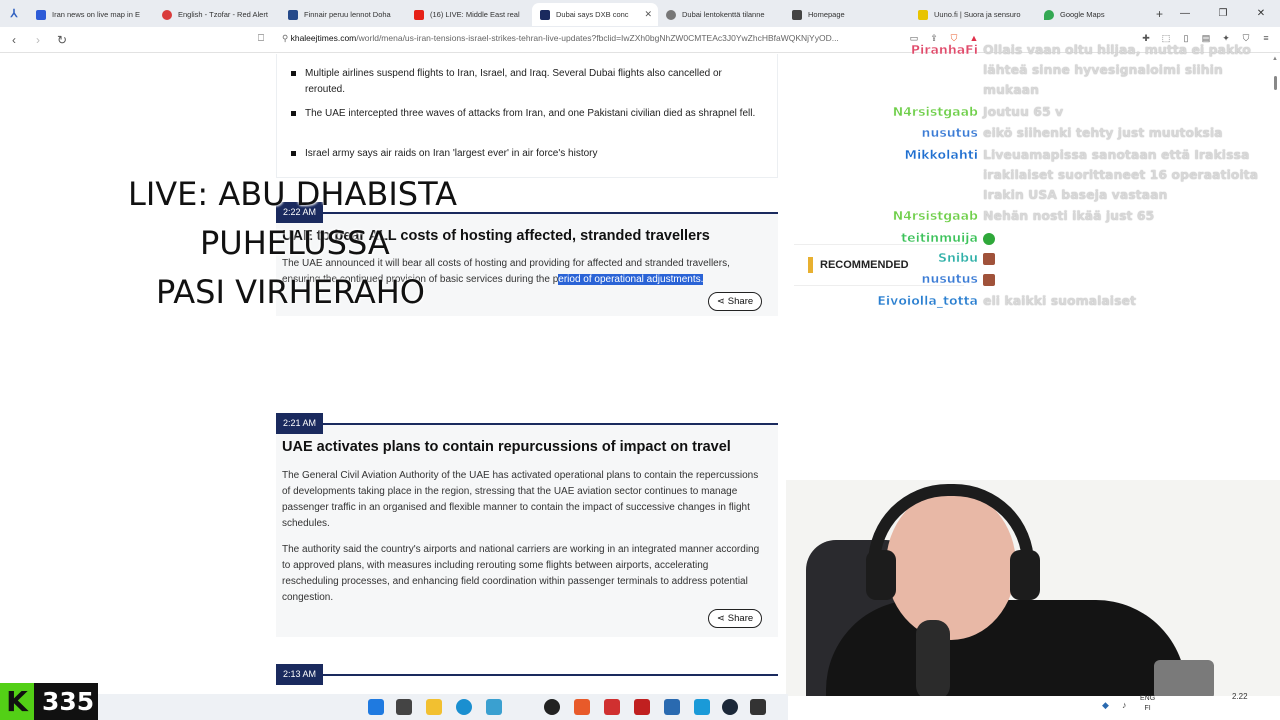 The width and height of the screenshot is (1280, 720). Describe the element at coordinates (343, 14) in the screenshot. I see `tab-2: Finnair peruu lennot Doha` at that location.